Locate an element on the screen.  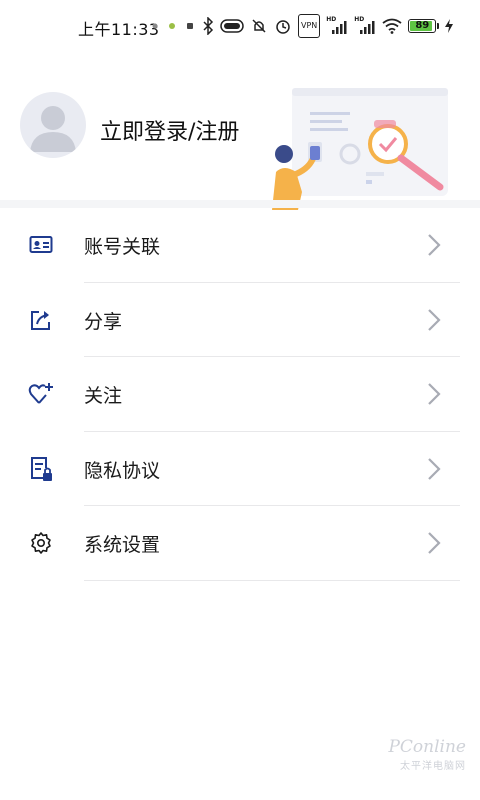
menu-item-label: 隐私协议 is located at coordinates (122, 470).